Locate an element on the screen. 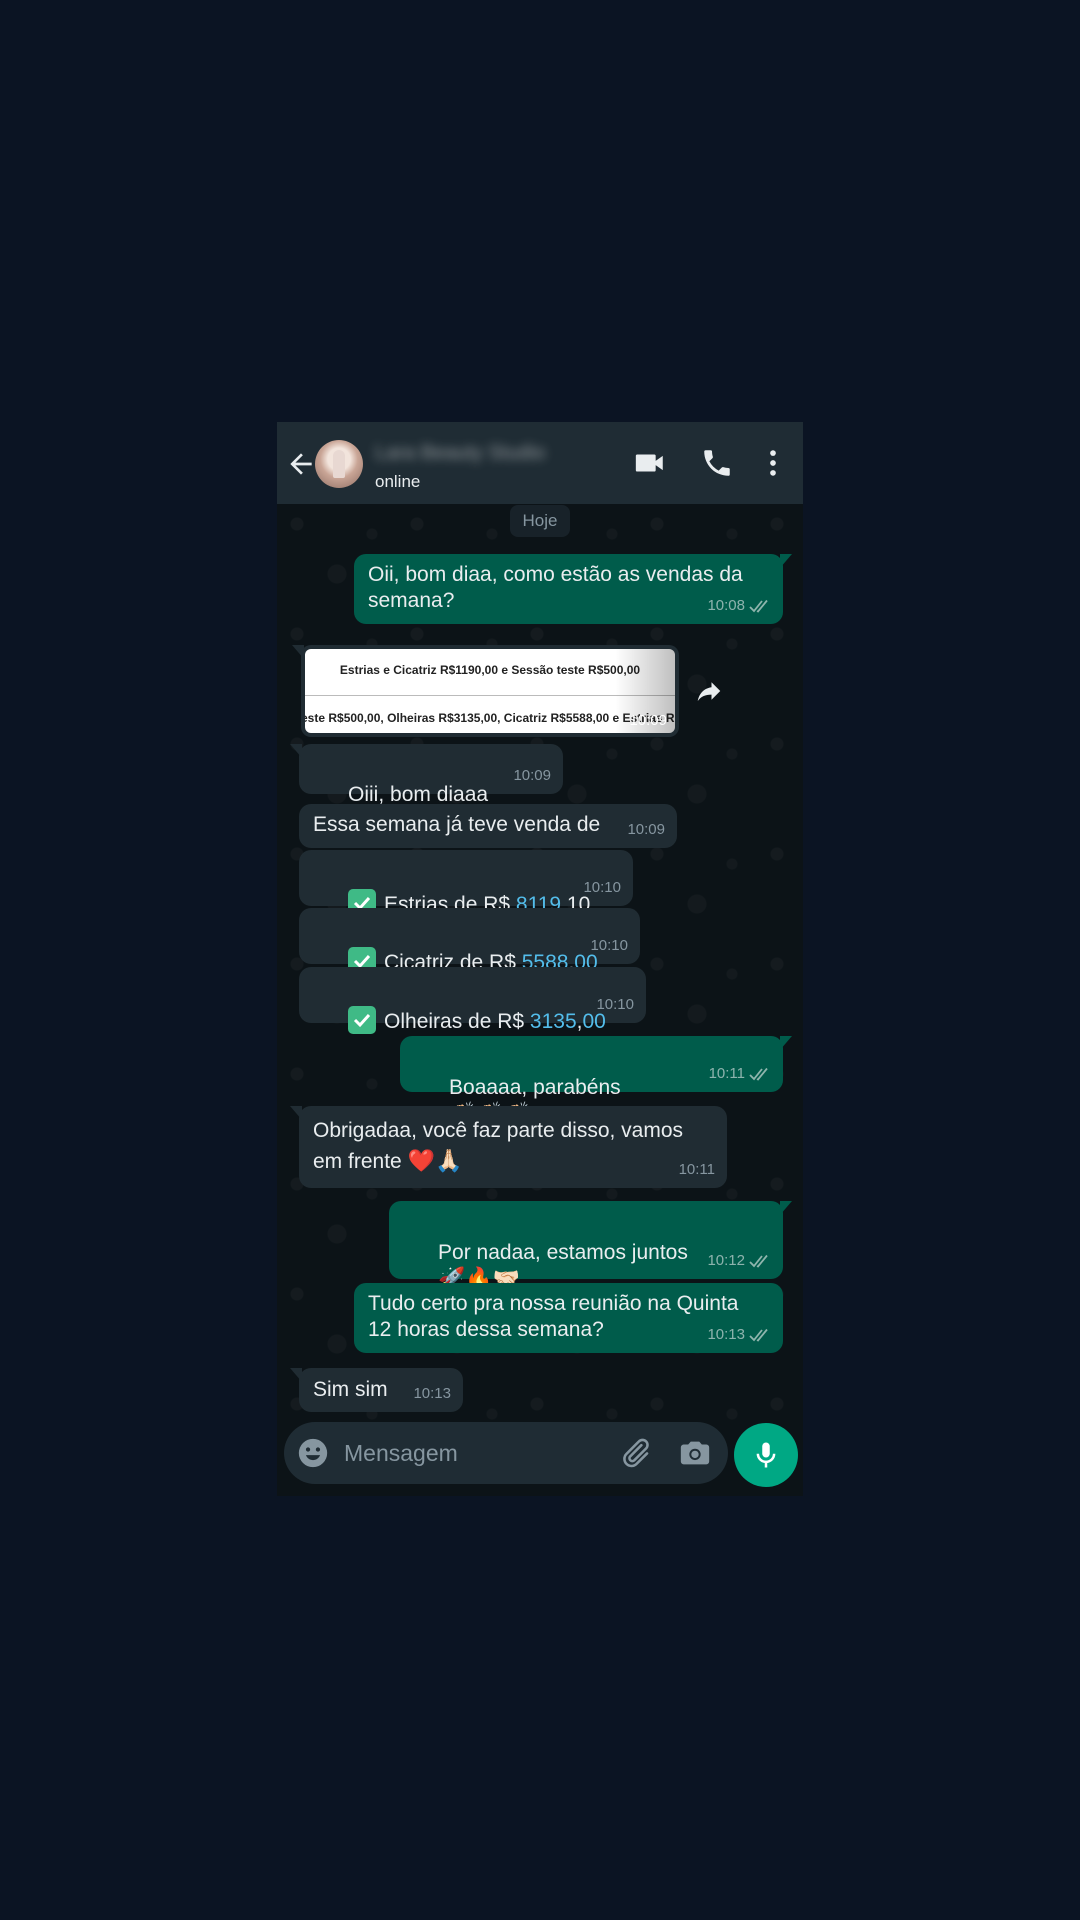  message-text: Oiii, bom diaaa is located at coordinates (418, 794).